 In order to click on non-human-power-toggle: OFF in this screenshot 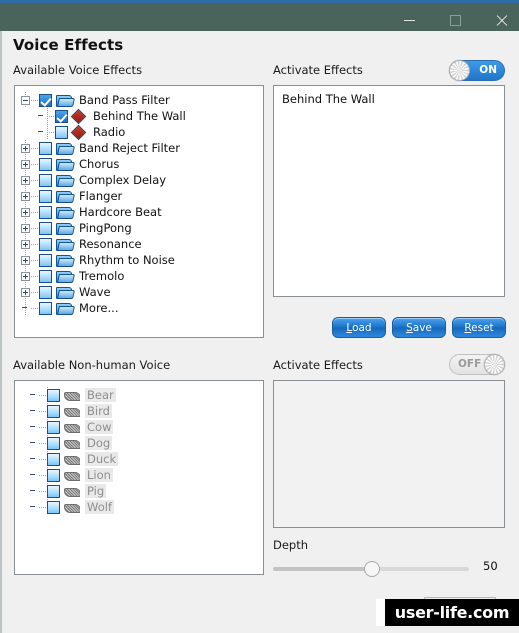, I will do `click(477, 364)`.